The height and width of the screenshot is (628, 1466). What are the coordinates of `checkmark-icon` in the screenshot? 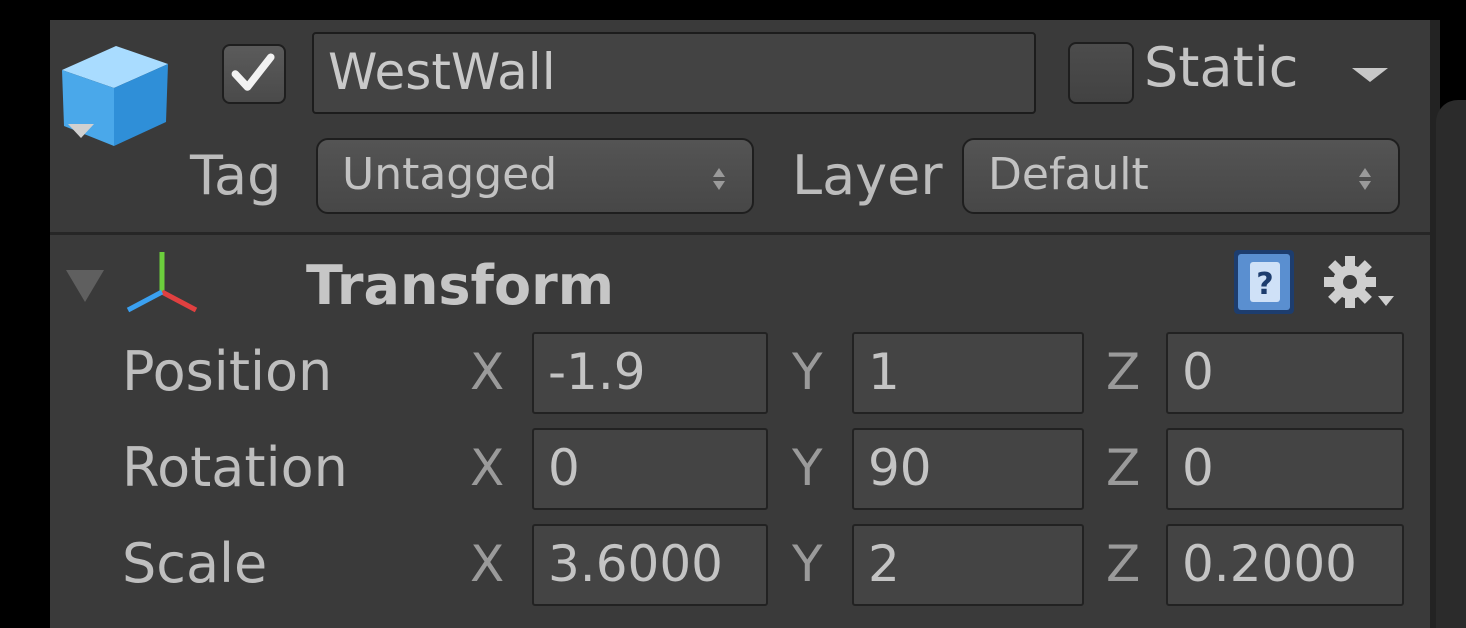 It's located at (253, 72).